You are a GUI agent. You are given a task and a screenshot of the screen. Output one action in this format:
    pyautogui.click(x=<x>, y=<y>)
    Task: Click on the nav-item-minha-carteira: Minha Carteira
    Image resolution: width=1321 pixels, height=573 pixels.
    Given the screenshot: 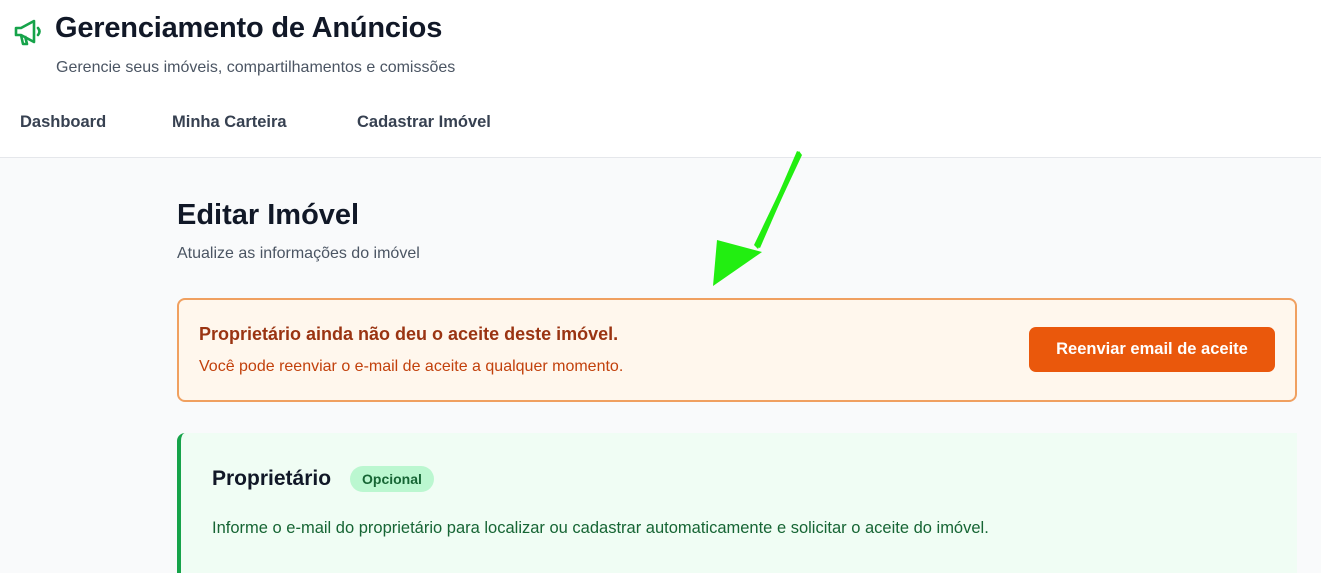 What is the action you would take?
    pyautogui.click(x=229, y=122)
    